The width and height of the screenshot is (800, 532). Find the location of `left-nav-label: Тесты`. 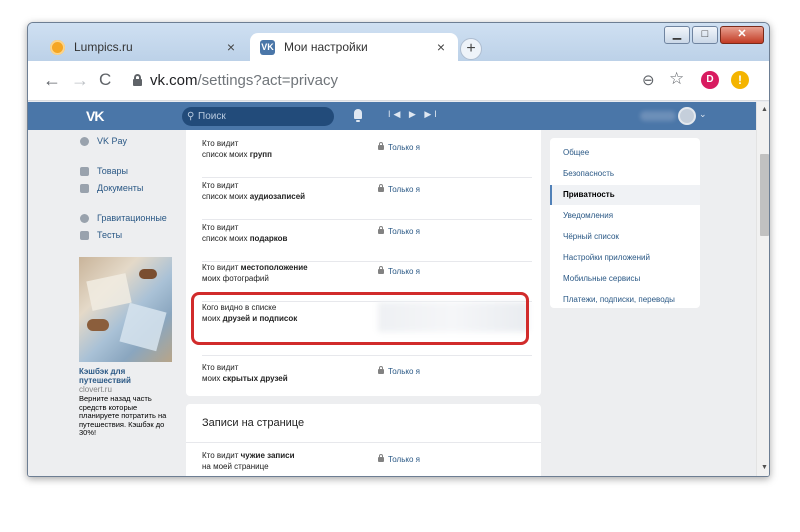

left-nav-label: Тесты is located at coordinates (110, 235).